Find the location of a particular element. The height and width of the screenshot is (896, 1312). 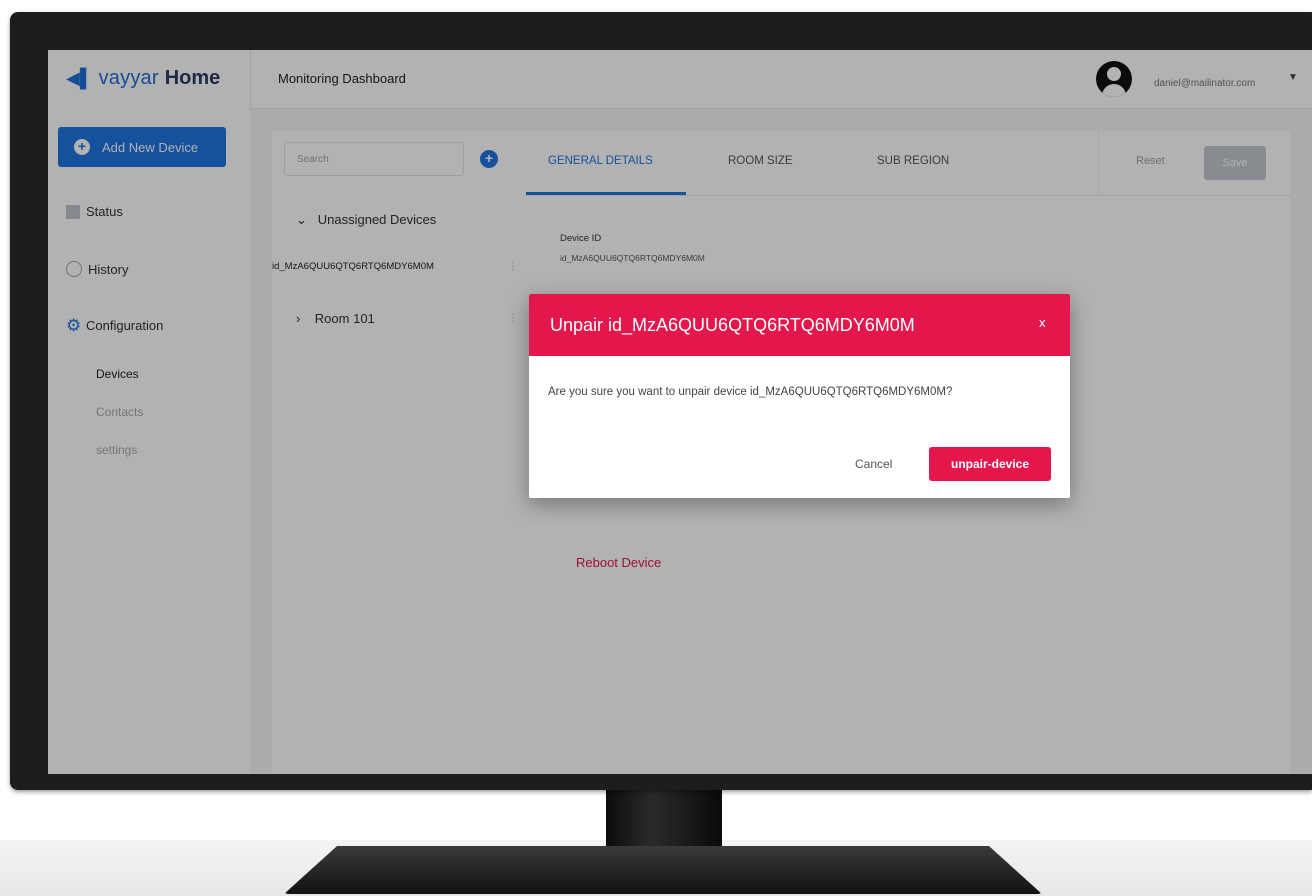

dialog-title: Unpair id_MzA6QUU6QTQ6RTQ6MDY6M0M is located at coordinates (732, 325).